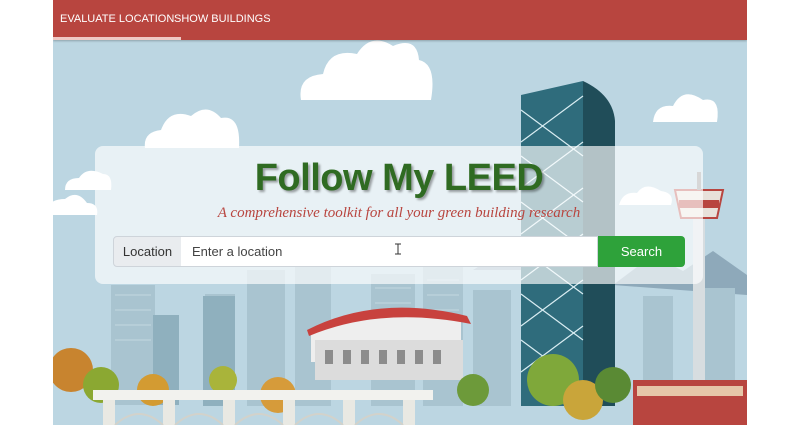 This screenshot has width=800, height=425. What do you see at coordinates (399, 178) in the screenshot?
I see `page-title: Follow My LEED` at bounding box center [399, 178].